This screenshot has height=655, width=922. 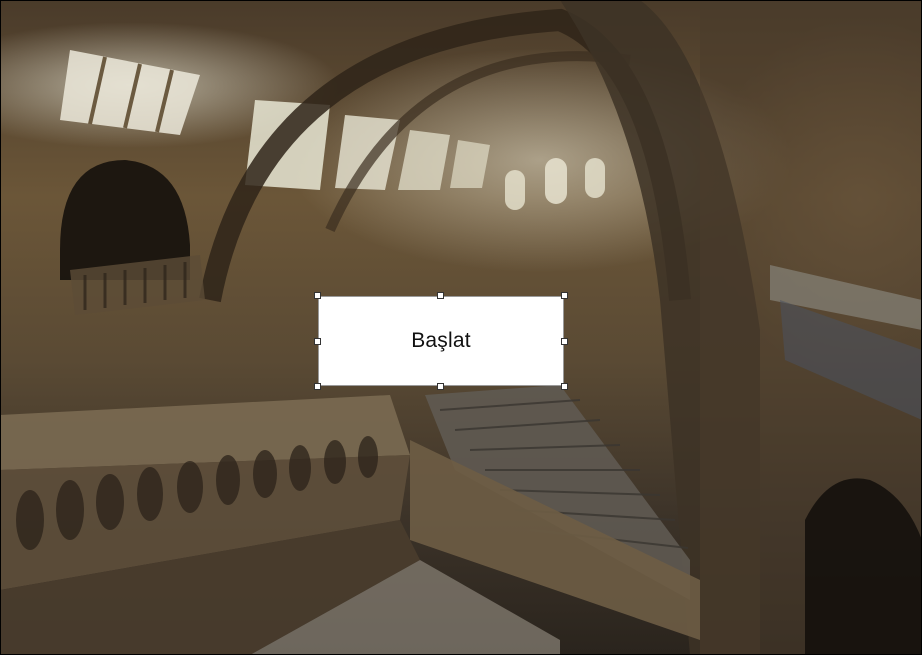 I want to click on resize-handle-top, so click(x=440, y=295).